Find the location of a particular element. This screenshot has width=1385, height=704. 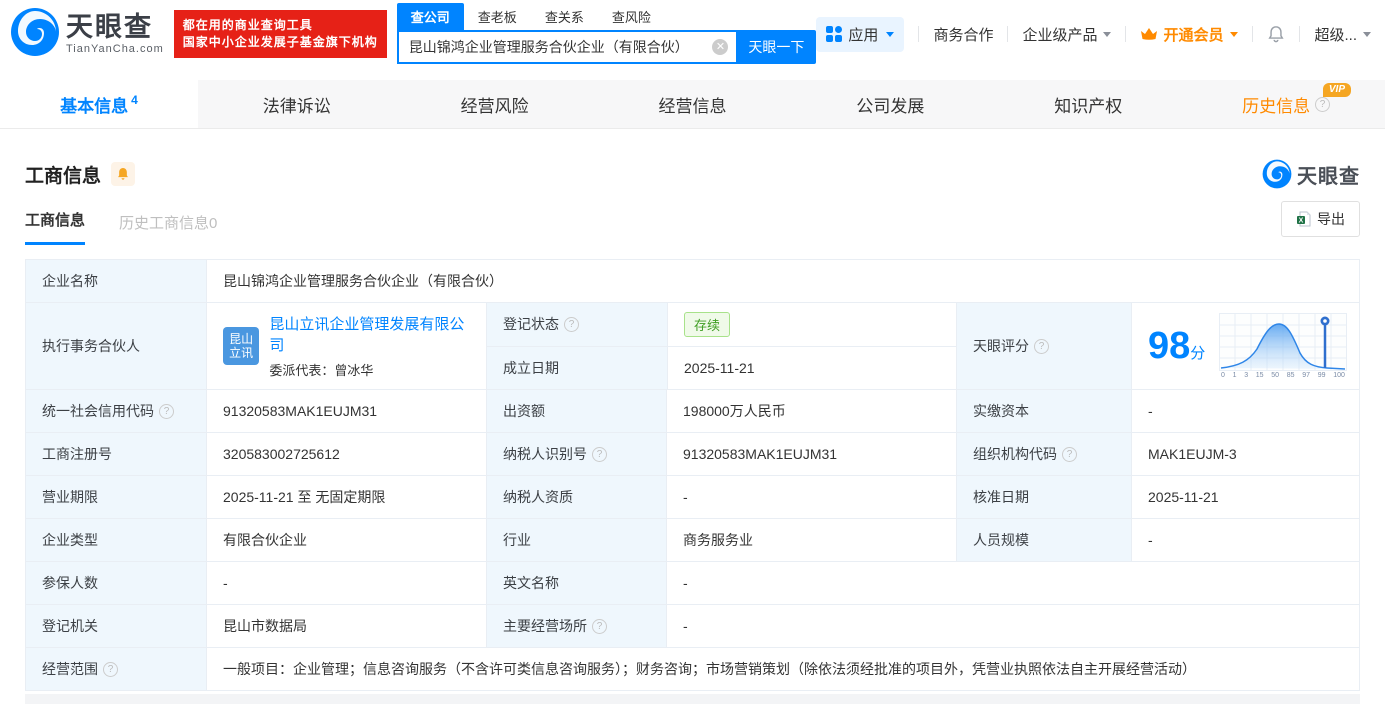

chevron-down-icon is located at coordinates (890, 34).